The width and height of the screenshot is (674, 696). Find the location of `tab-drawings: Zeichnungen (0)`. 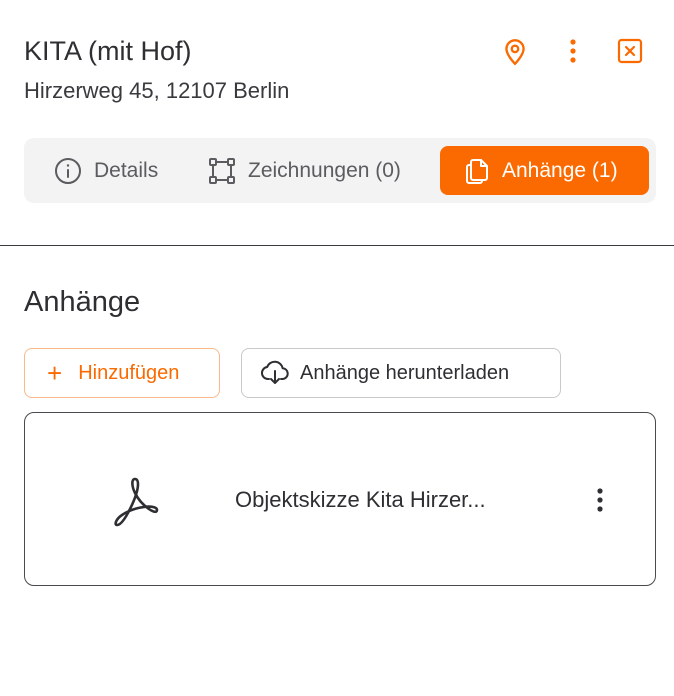

tab-drawings: Zeichnungen (0) is located at coordinates (315, 170).